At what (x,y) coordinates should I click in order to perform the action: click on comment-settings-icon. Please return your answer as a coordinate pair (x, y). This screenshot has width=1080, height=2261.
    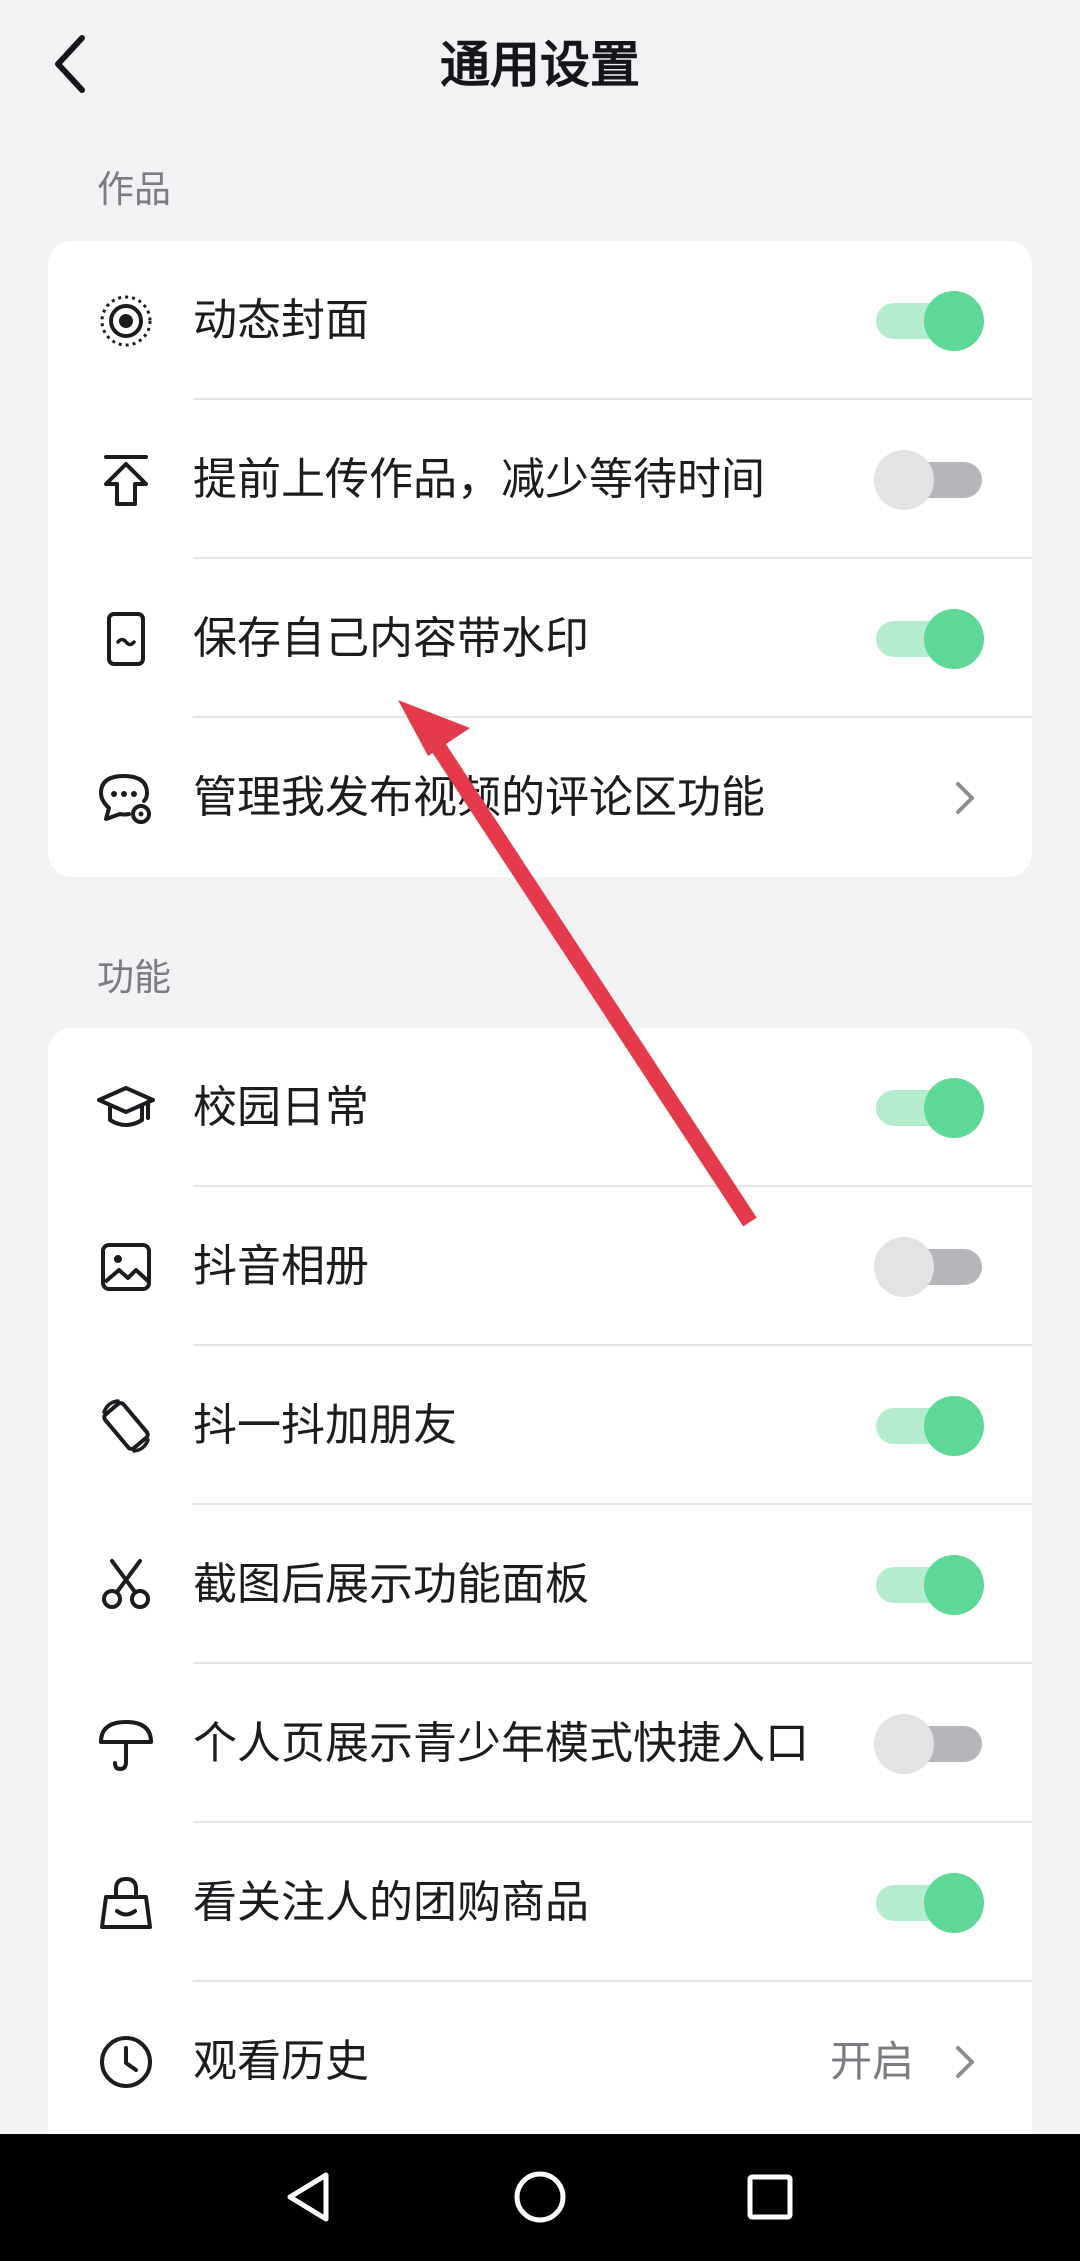
    Looking at the image, I should click on (126, 798).